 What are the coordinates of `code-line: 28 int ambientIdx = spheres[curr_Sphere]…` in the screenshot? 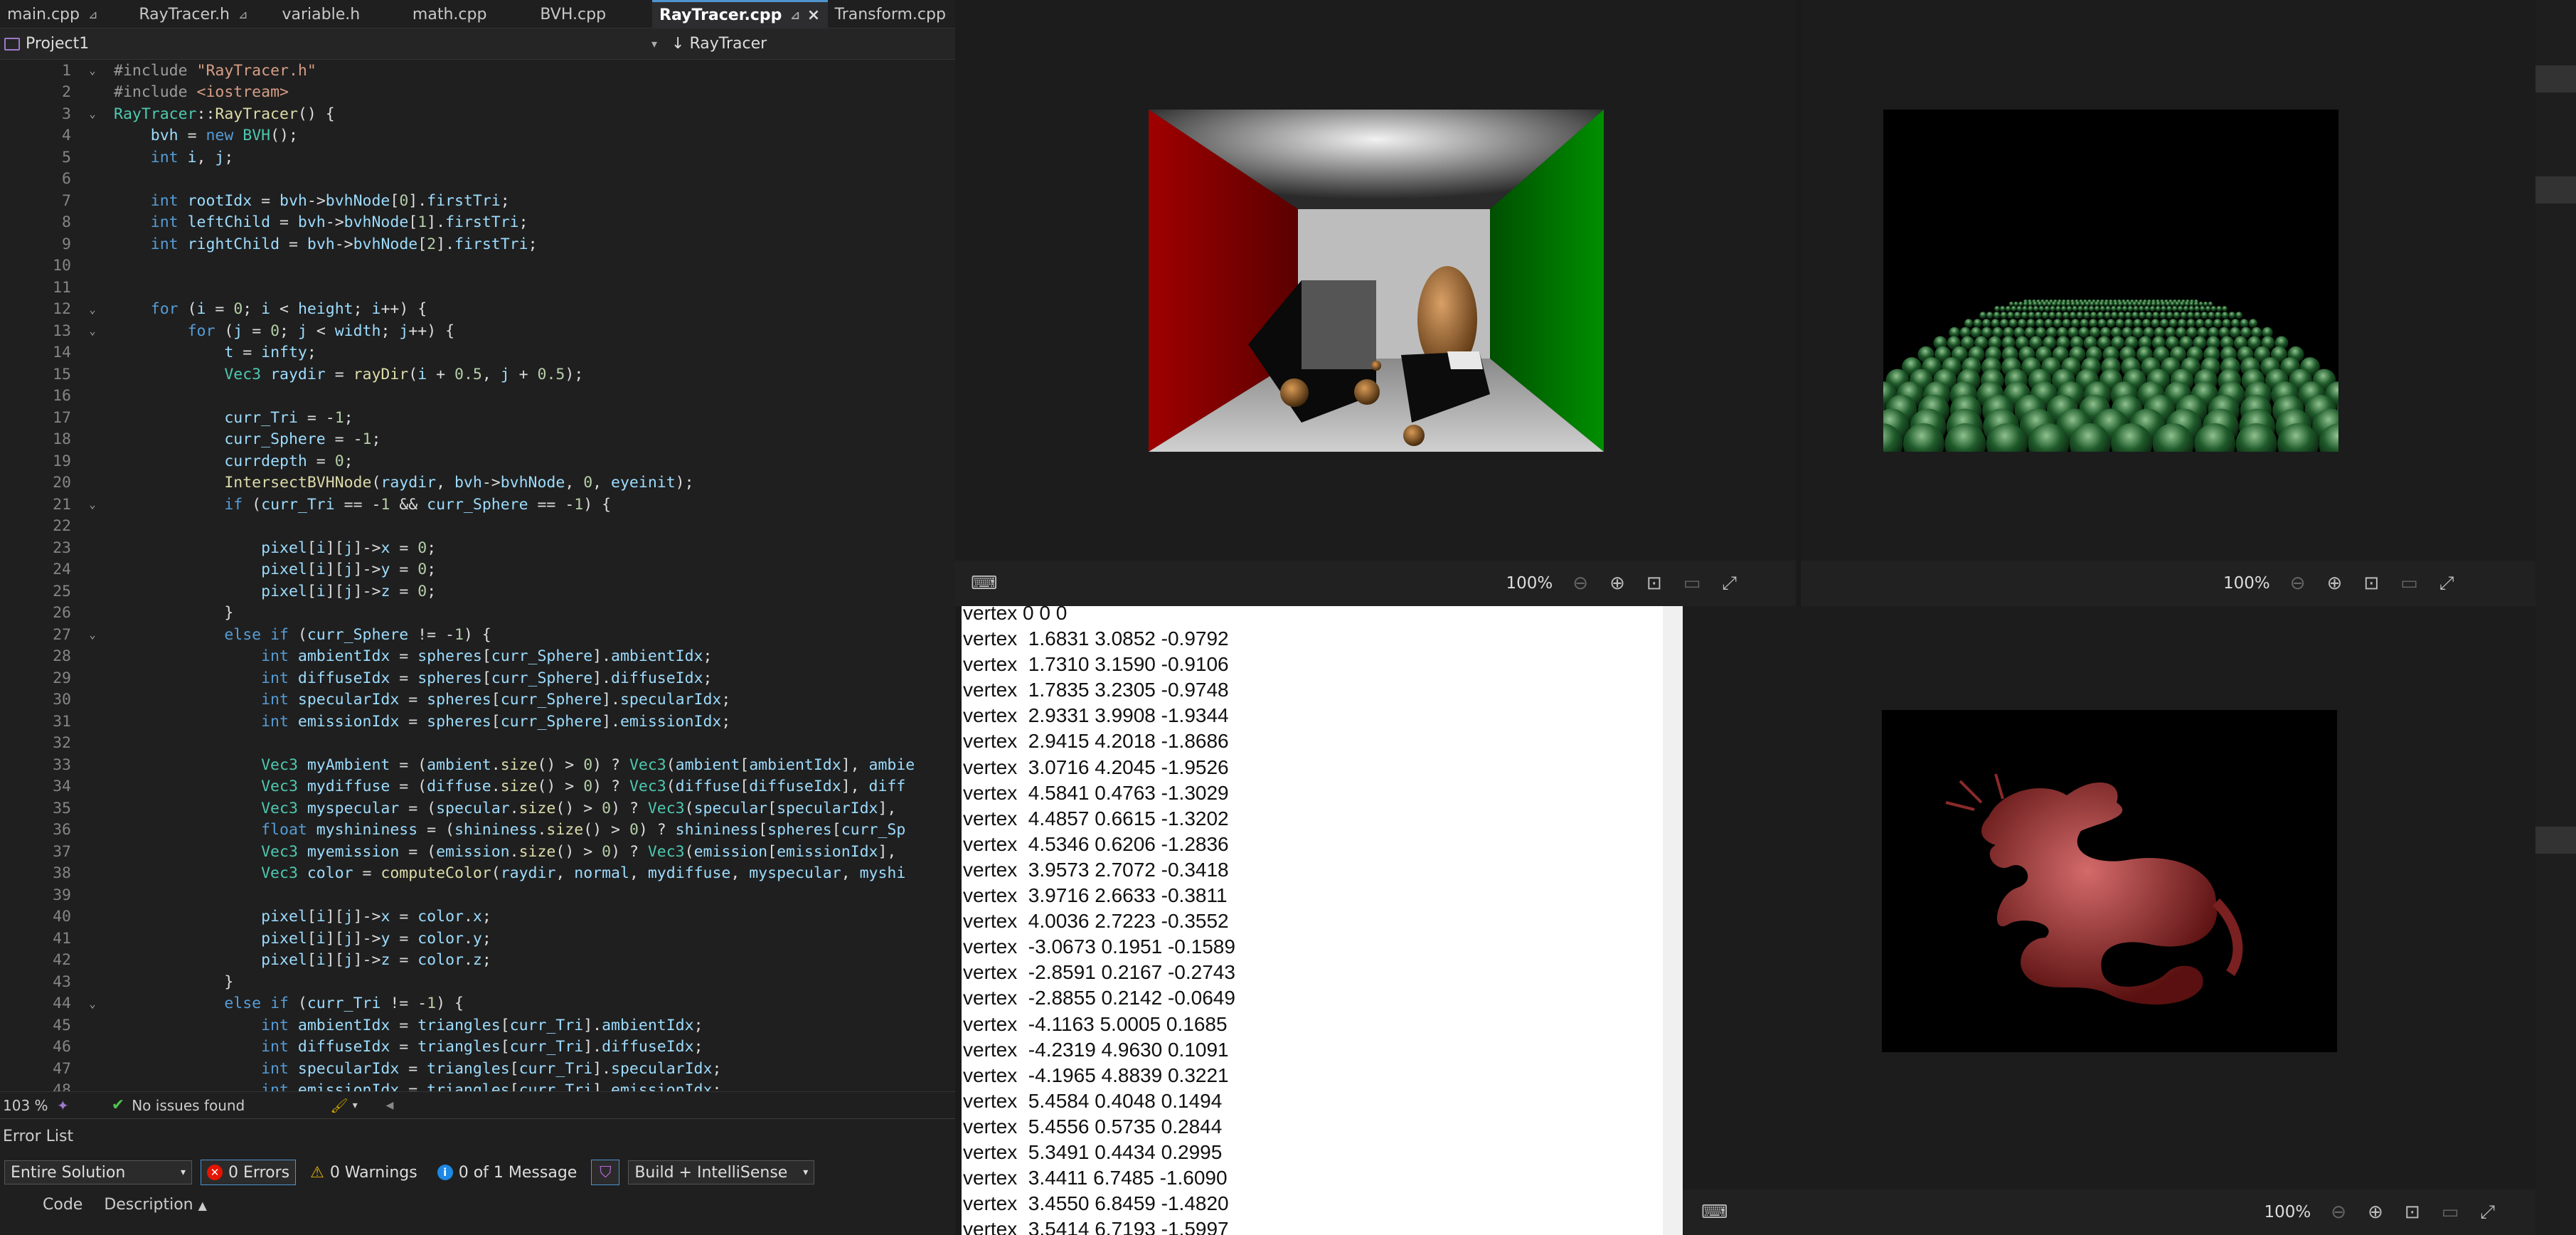 It's located at (477, 657).